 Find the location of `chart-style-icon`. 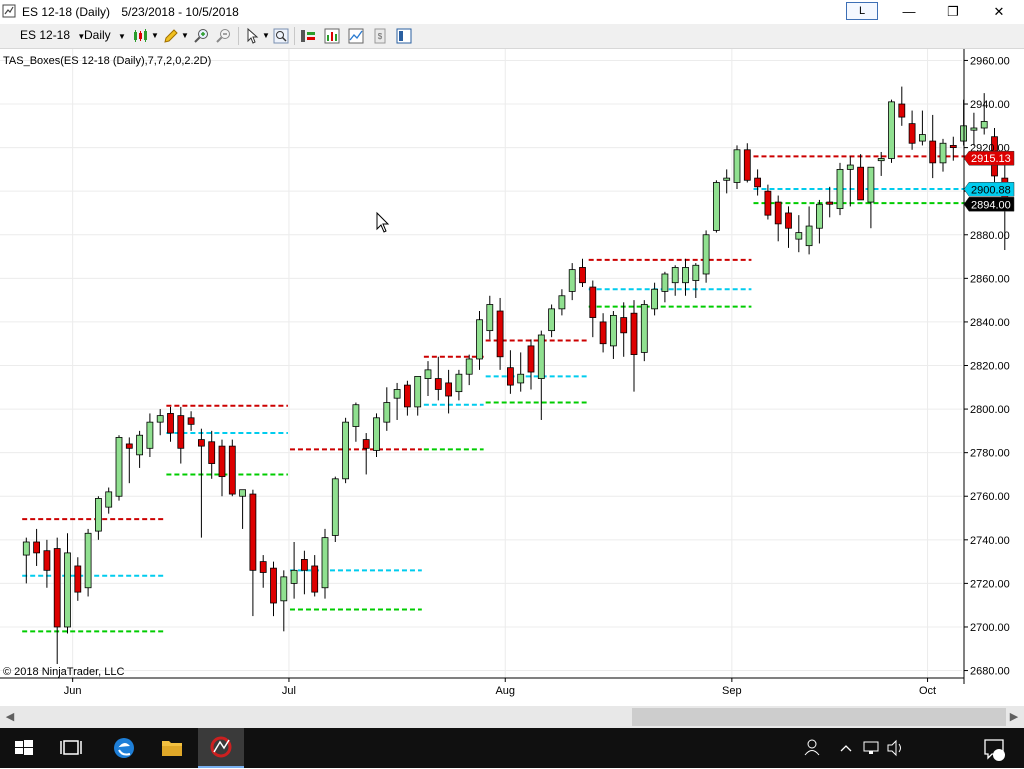

chart-style-icon is located at coordinates (141, 36).